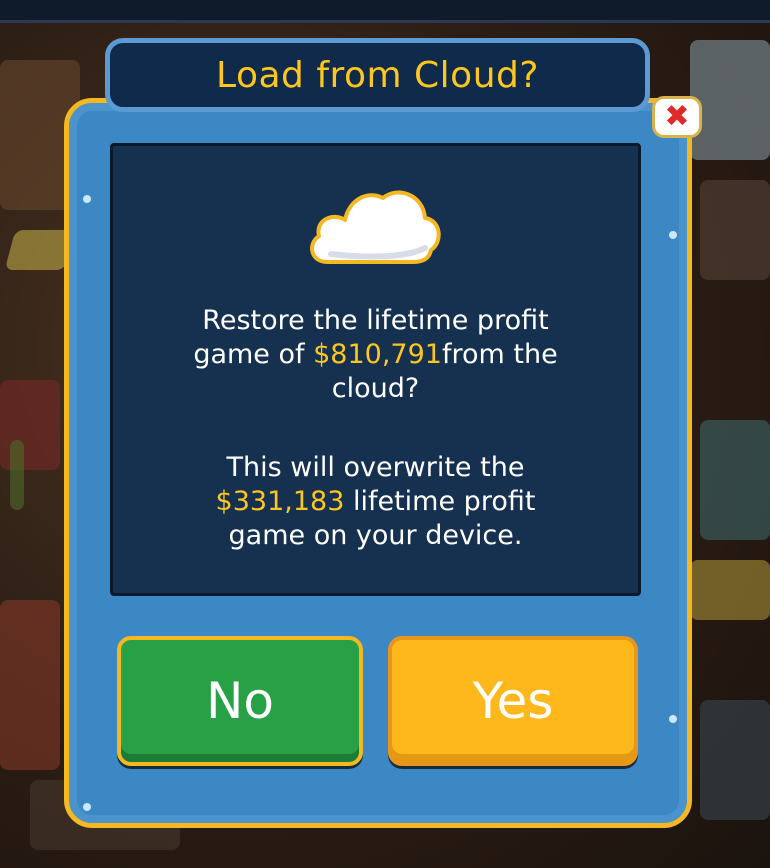 The height and width of the screenshot is (868, 770). I want to click on device-profit-amount: $331,183, so click(280, 501).